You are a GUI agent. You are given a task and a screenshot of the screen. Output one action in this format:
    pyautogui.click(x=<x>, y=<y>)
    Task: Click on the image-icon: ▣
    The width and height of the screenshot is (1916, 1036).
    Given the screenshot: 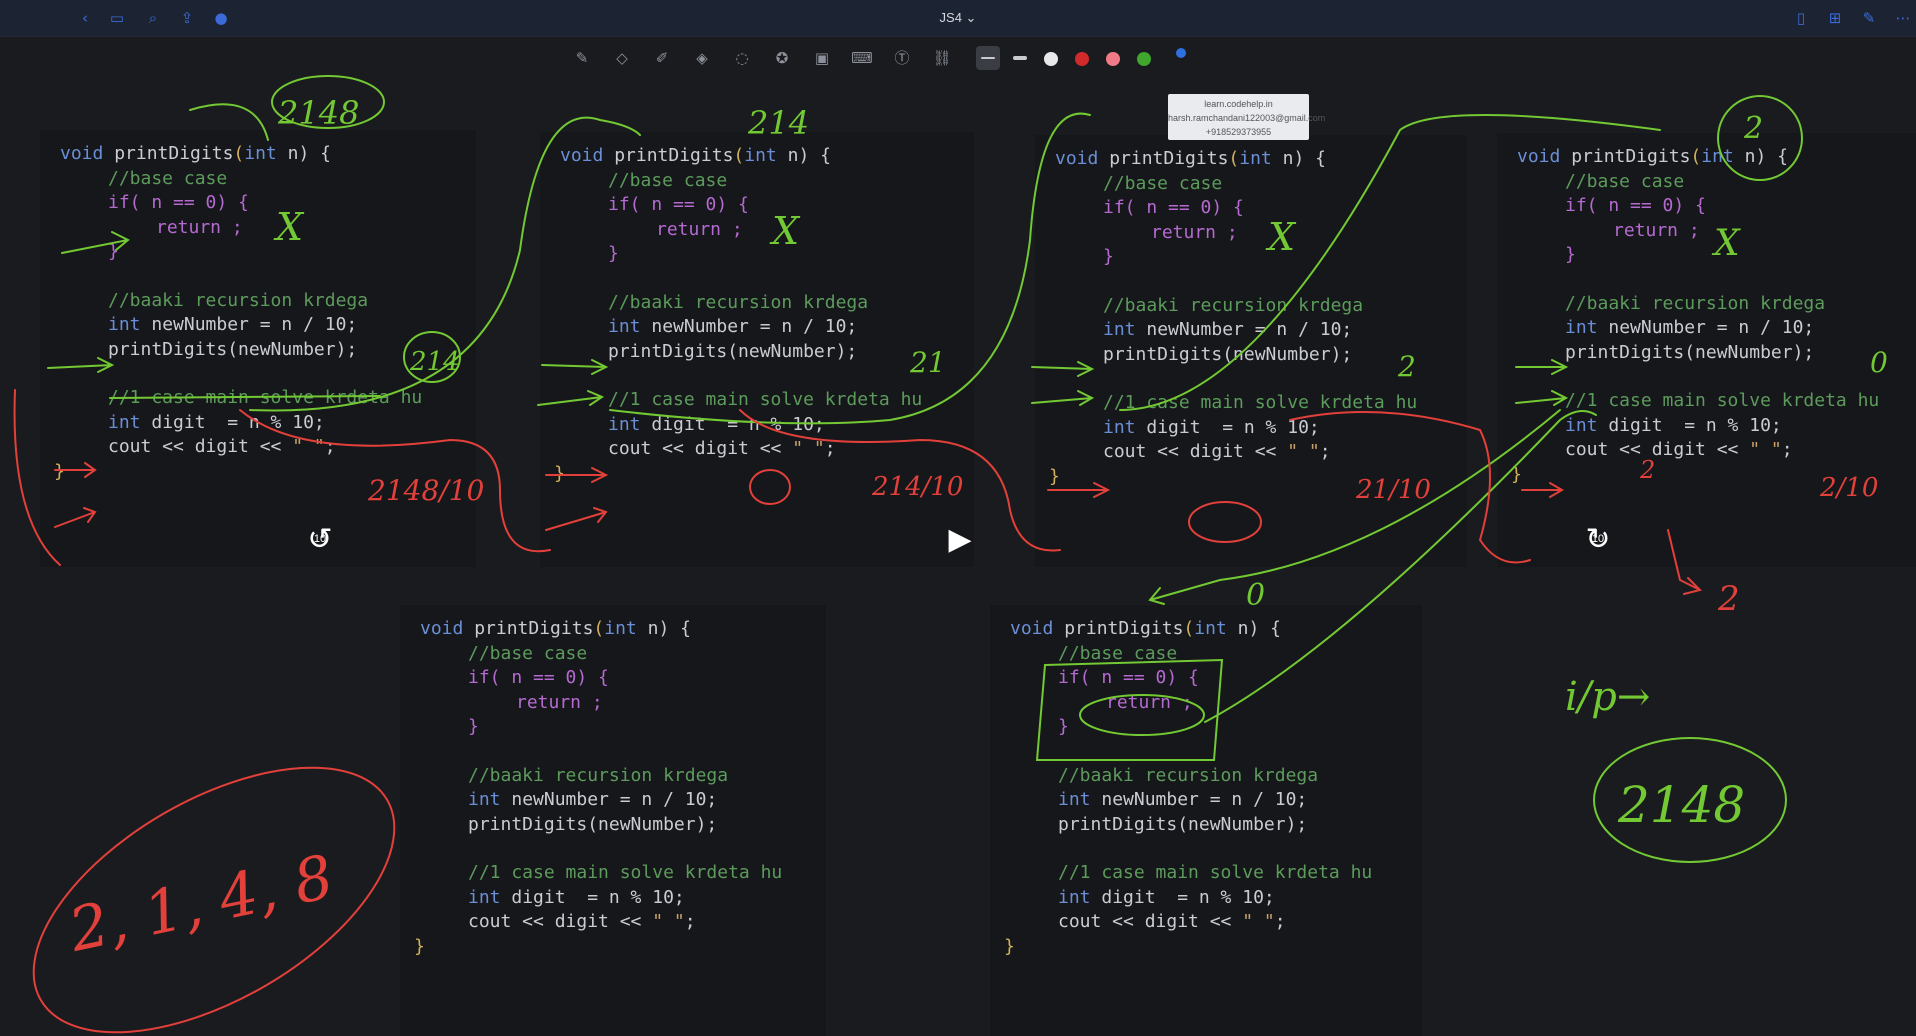 What is the action you would take?
    pyautogui.click(x=822, y=58)
    